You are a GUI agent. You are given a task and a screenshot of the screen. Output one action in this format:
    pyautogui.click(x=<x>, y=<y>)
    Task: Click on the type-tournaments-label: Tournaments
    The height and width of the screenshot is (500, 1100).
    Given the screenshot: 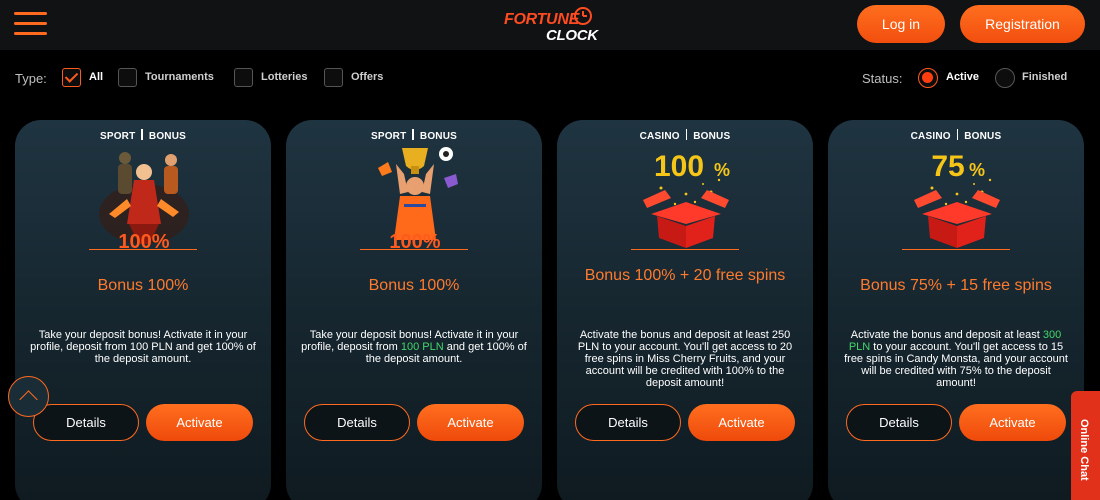 What is the action you would take?
    pyautogui.click(x=179, y=77)
    